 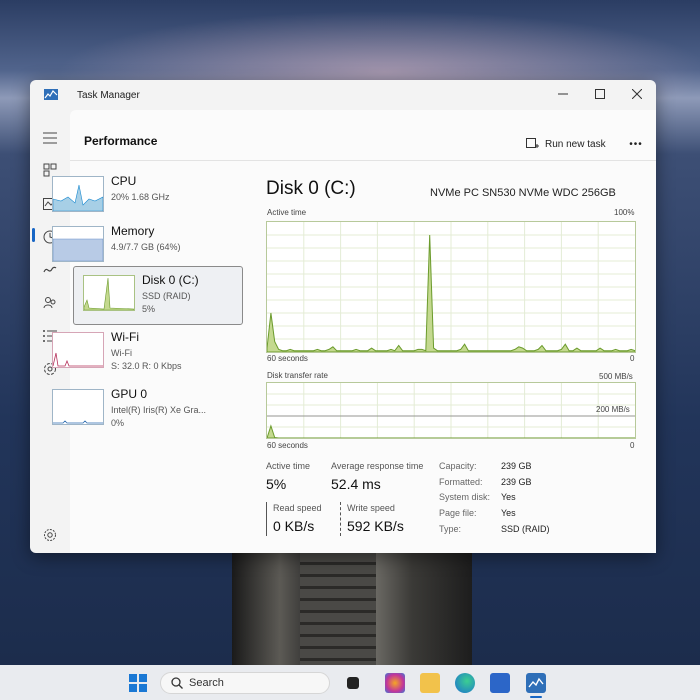 I want to click on taskbar: Search, so click(x=350, y=682).